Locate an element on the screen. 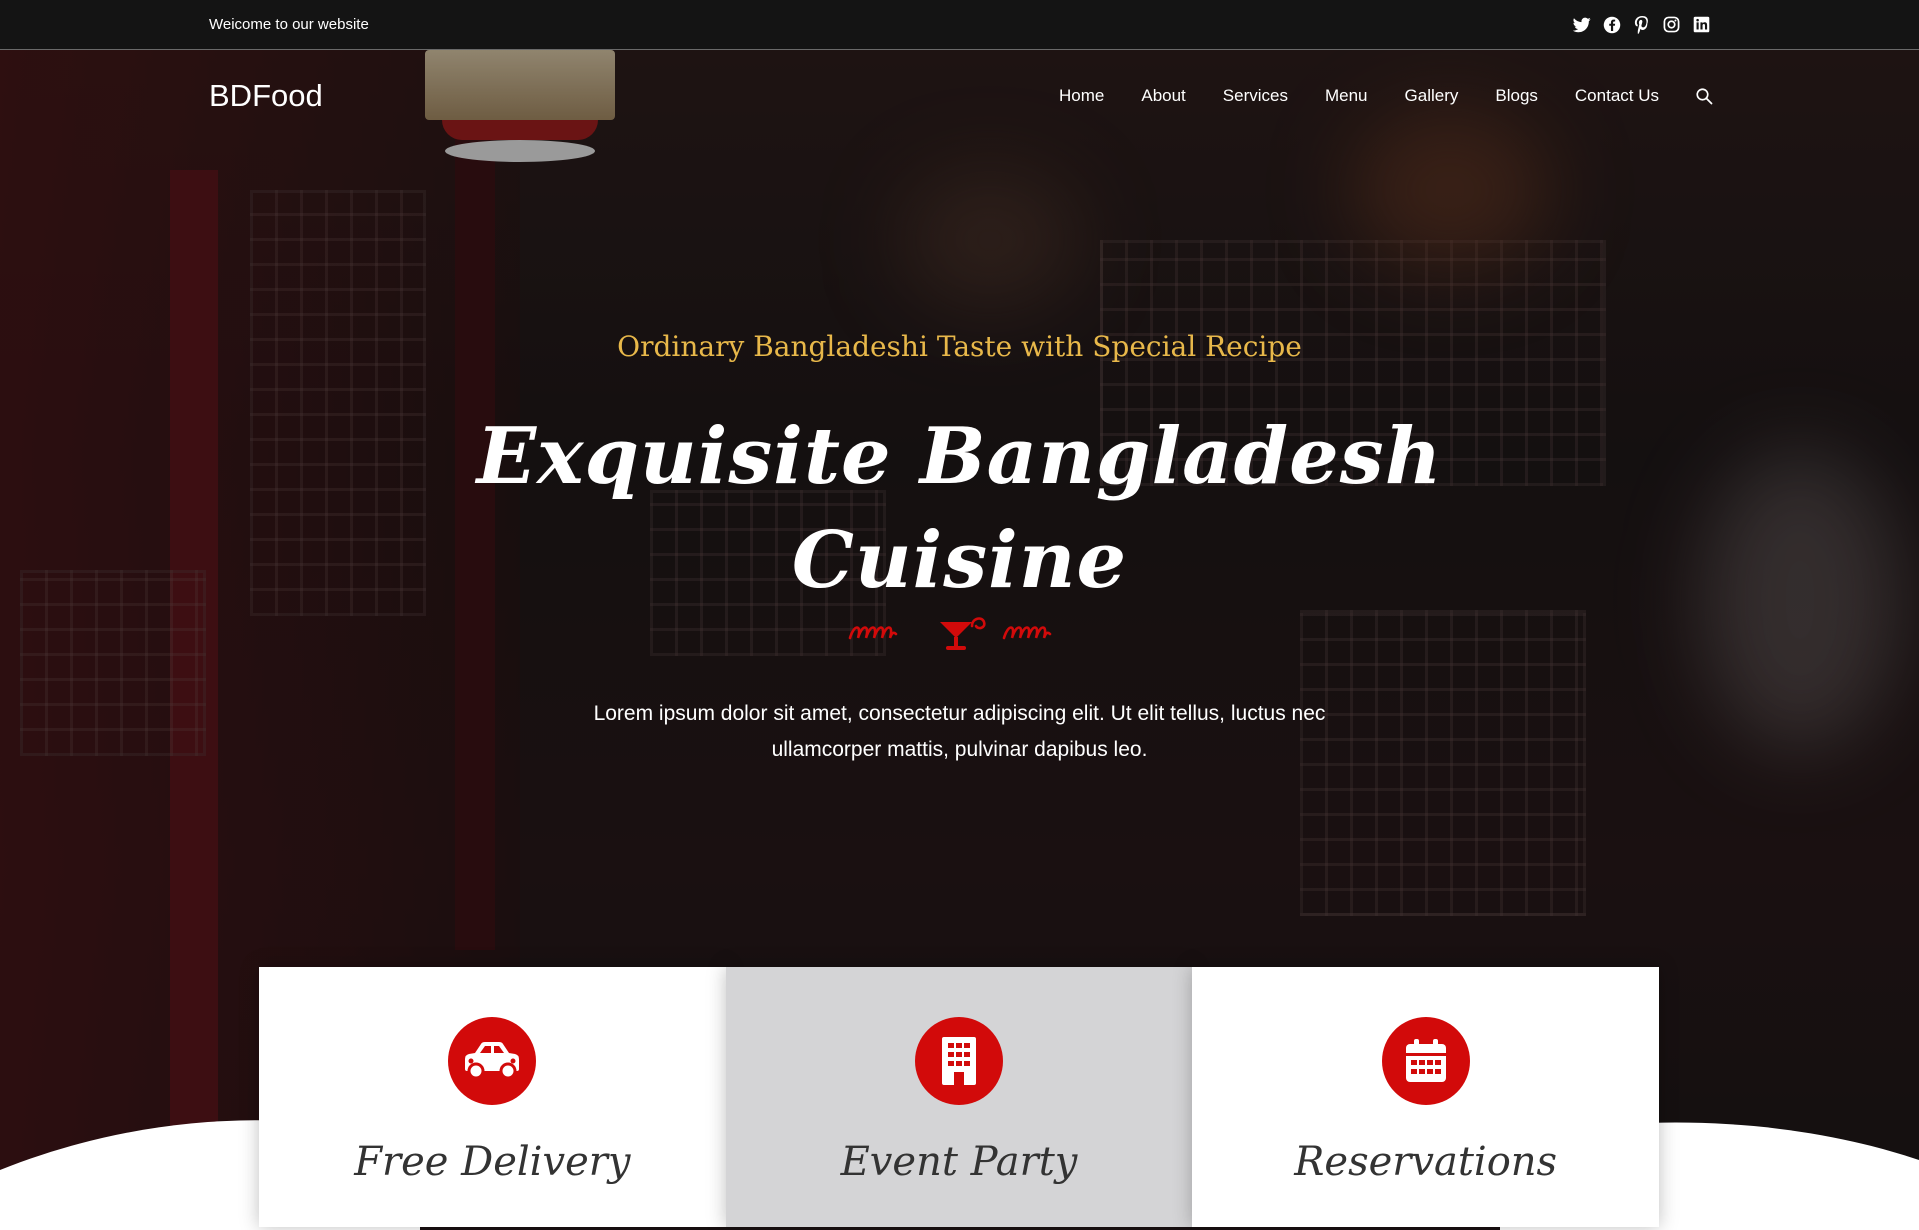 The width and height of the screenshot is (1919, 1230). calendar-icon is located at coordinates (1425, 1061).